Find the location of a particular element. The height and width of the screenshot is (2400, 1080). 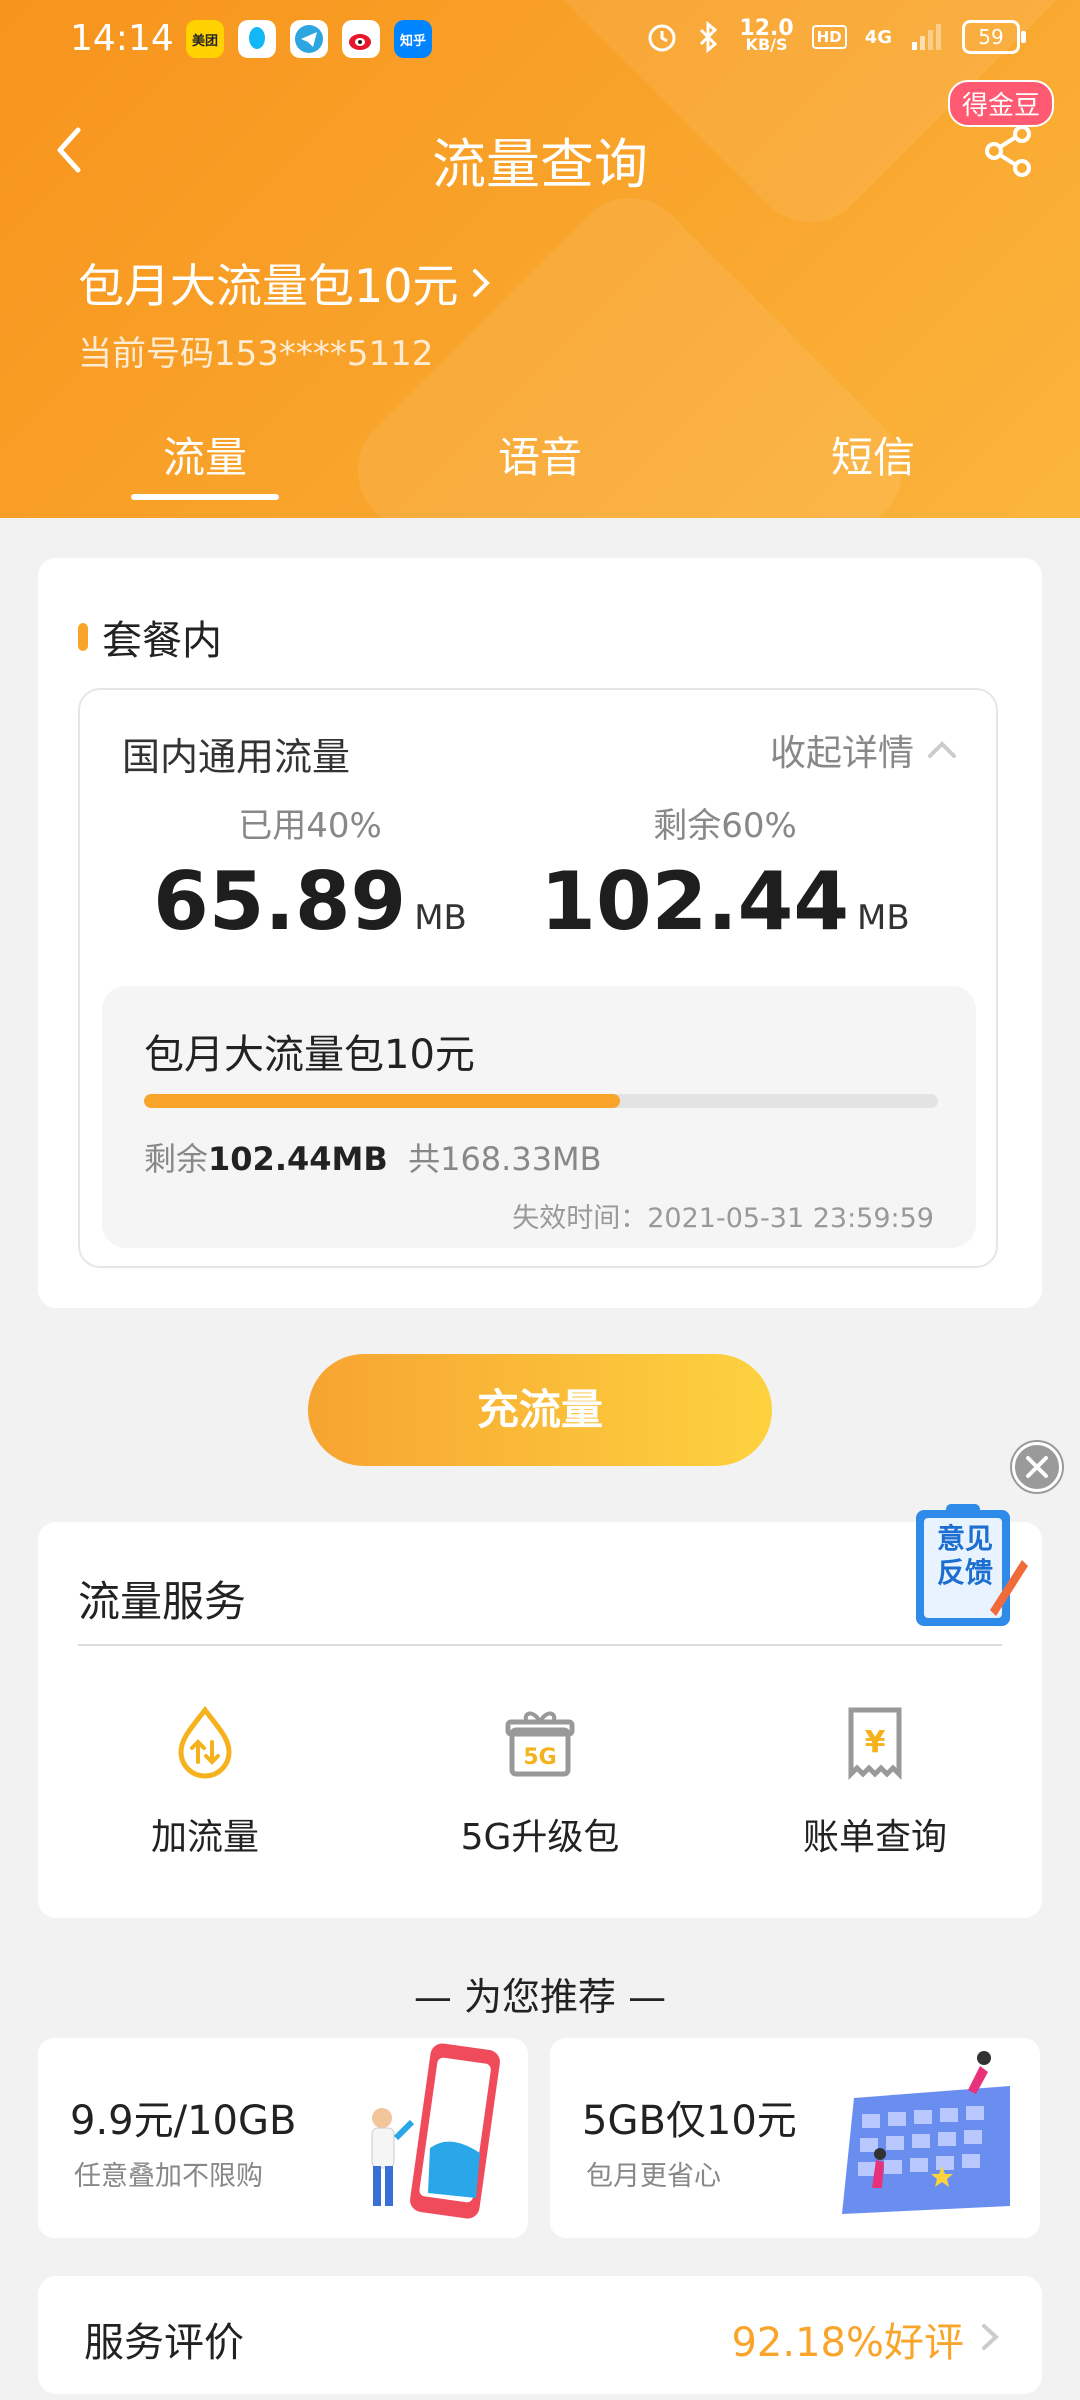

divider is located at coordinates (540, 1645).